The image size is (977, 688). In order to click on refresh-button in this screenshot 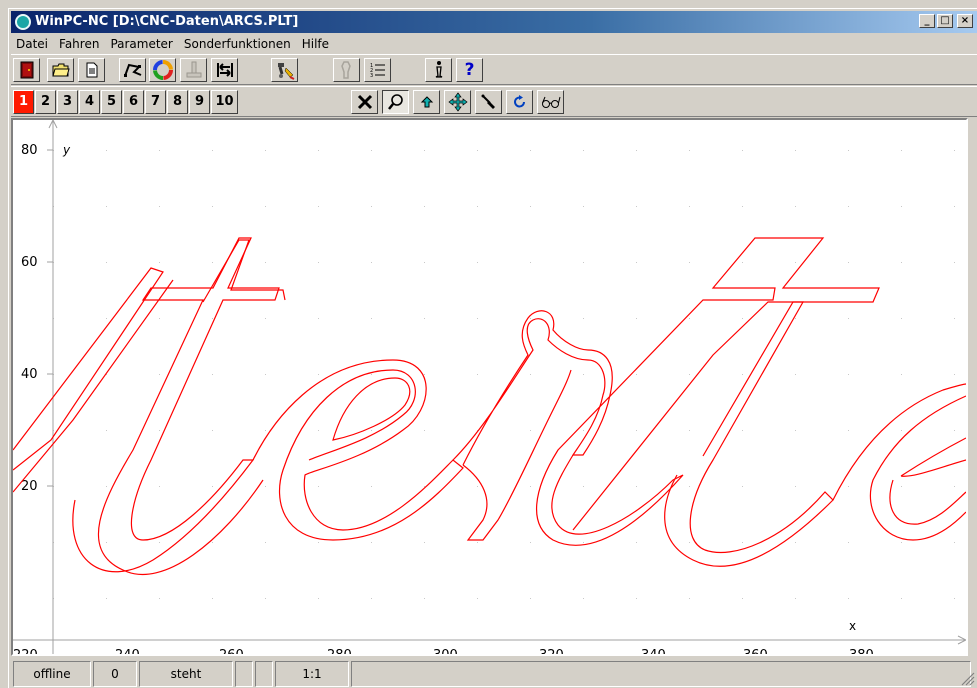, I will do `click(519, 102)`.